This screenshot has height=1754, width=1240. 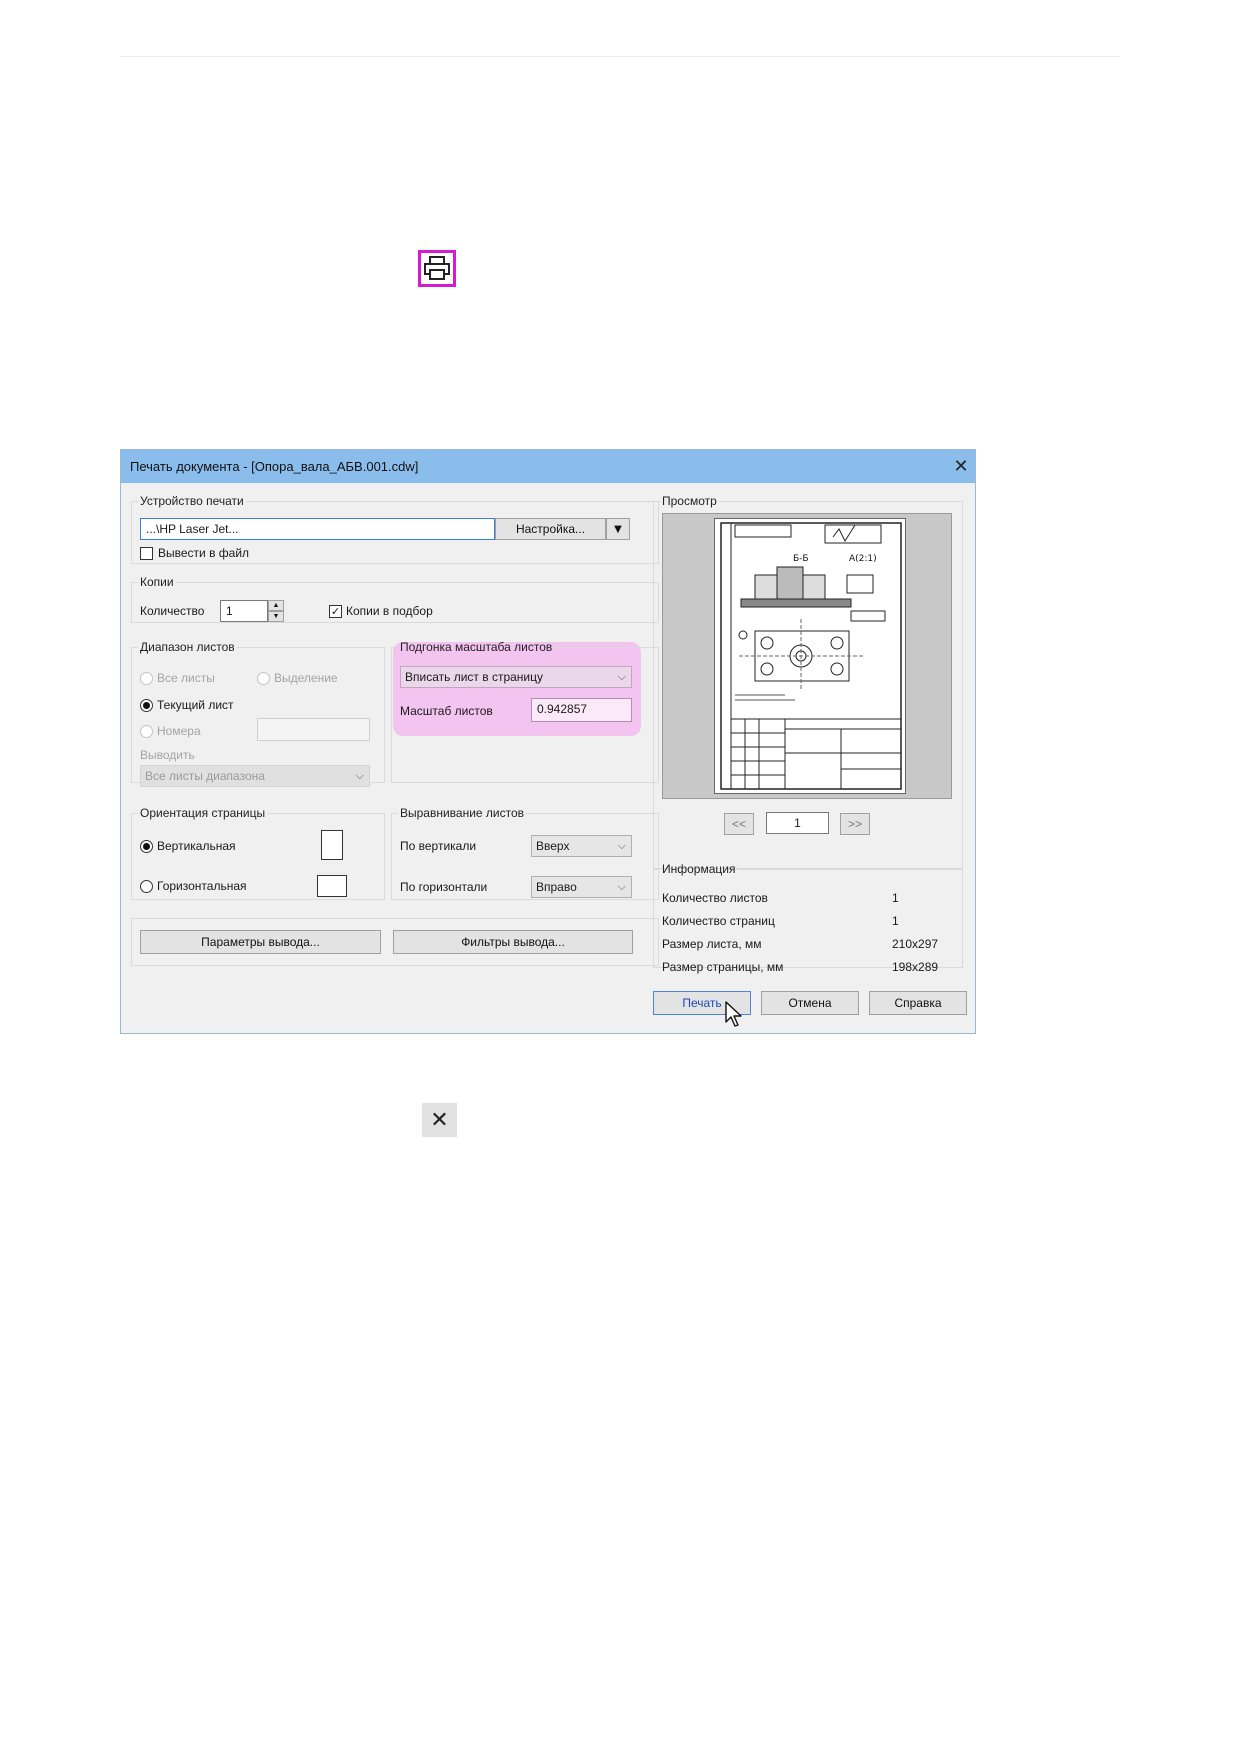 I want to click on svg-text: А(2:1), so click(x=863, y=559).